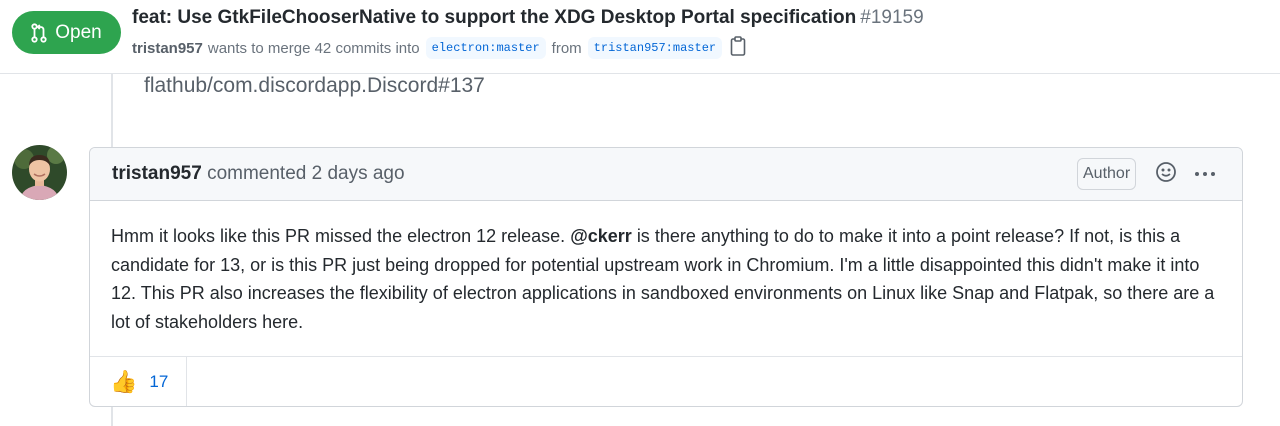  Describe the element at coordinates (167, 48) in the screenshot. I see `pr-author-link: tristan957` at that location.